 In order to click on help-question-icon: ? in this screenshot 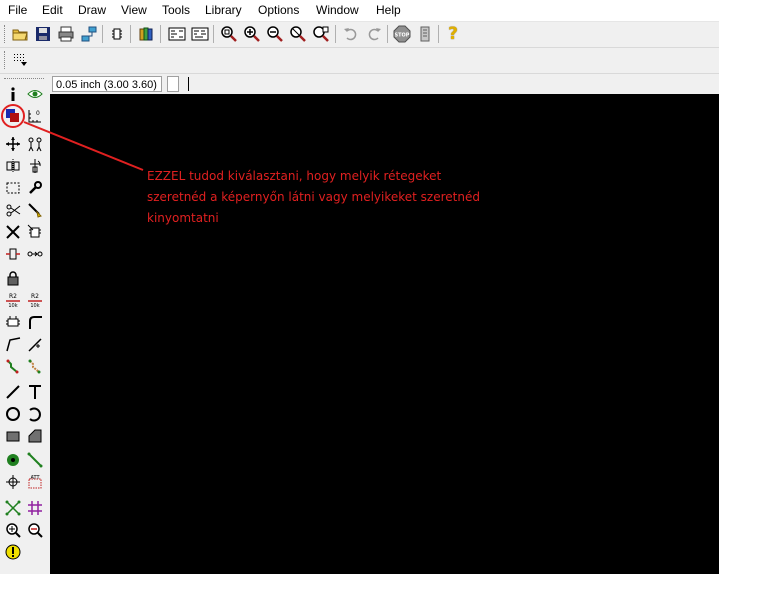, I will do `click(453, 34)`.